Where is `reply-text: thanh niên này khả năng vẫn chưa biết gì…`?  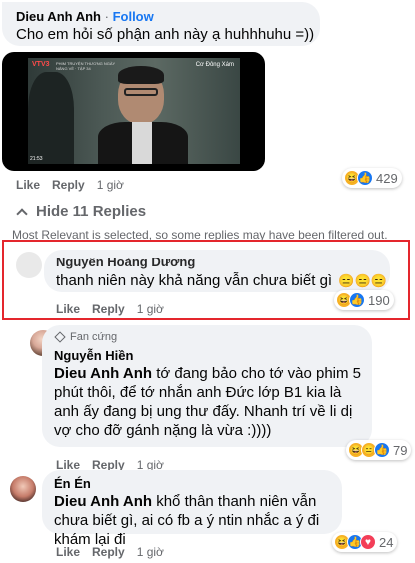 reply-text: thanh niên này khả năng vẫn chưa biết gì… is located at coordinates (221, 280).